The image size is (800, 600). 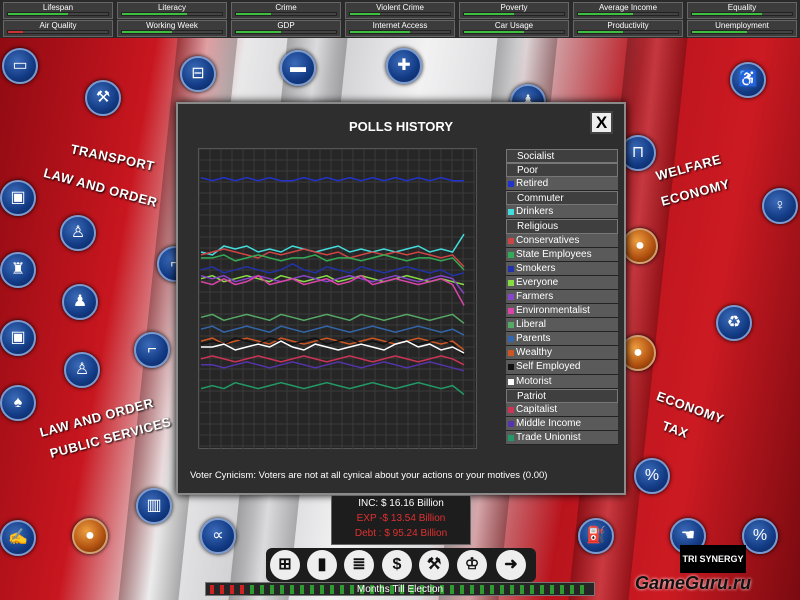 I want to click on citizens-icon: ♟, so click(x=80, y=302).